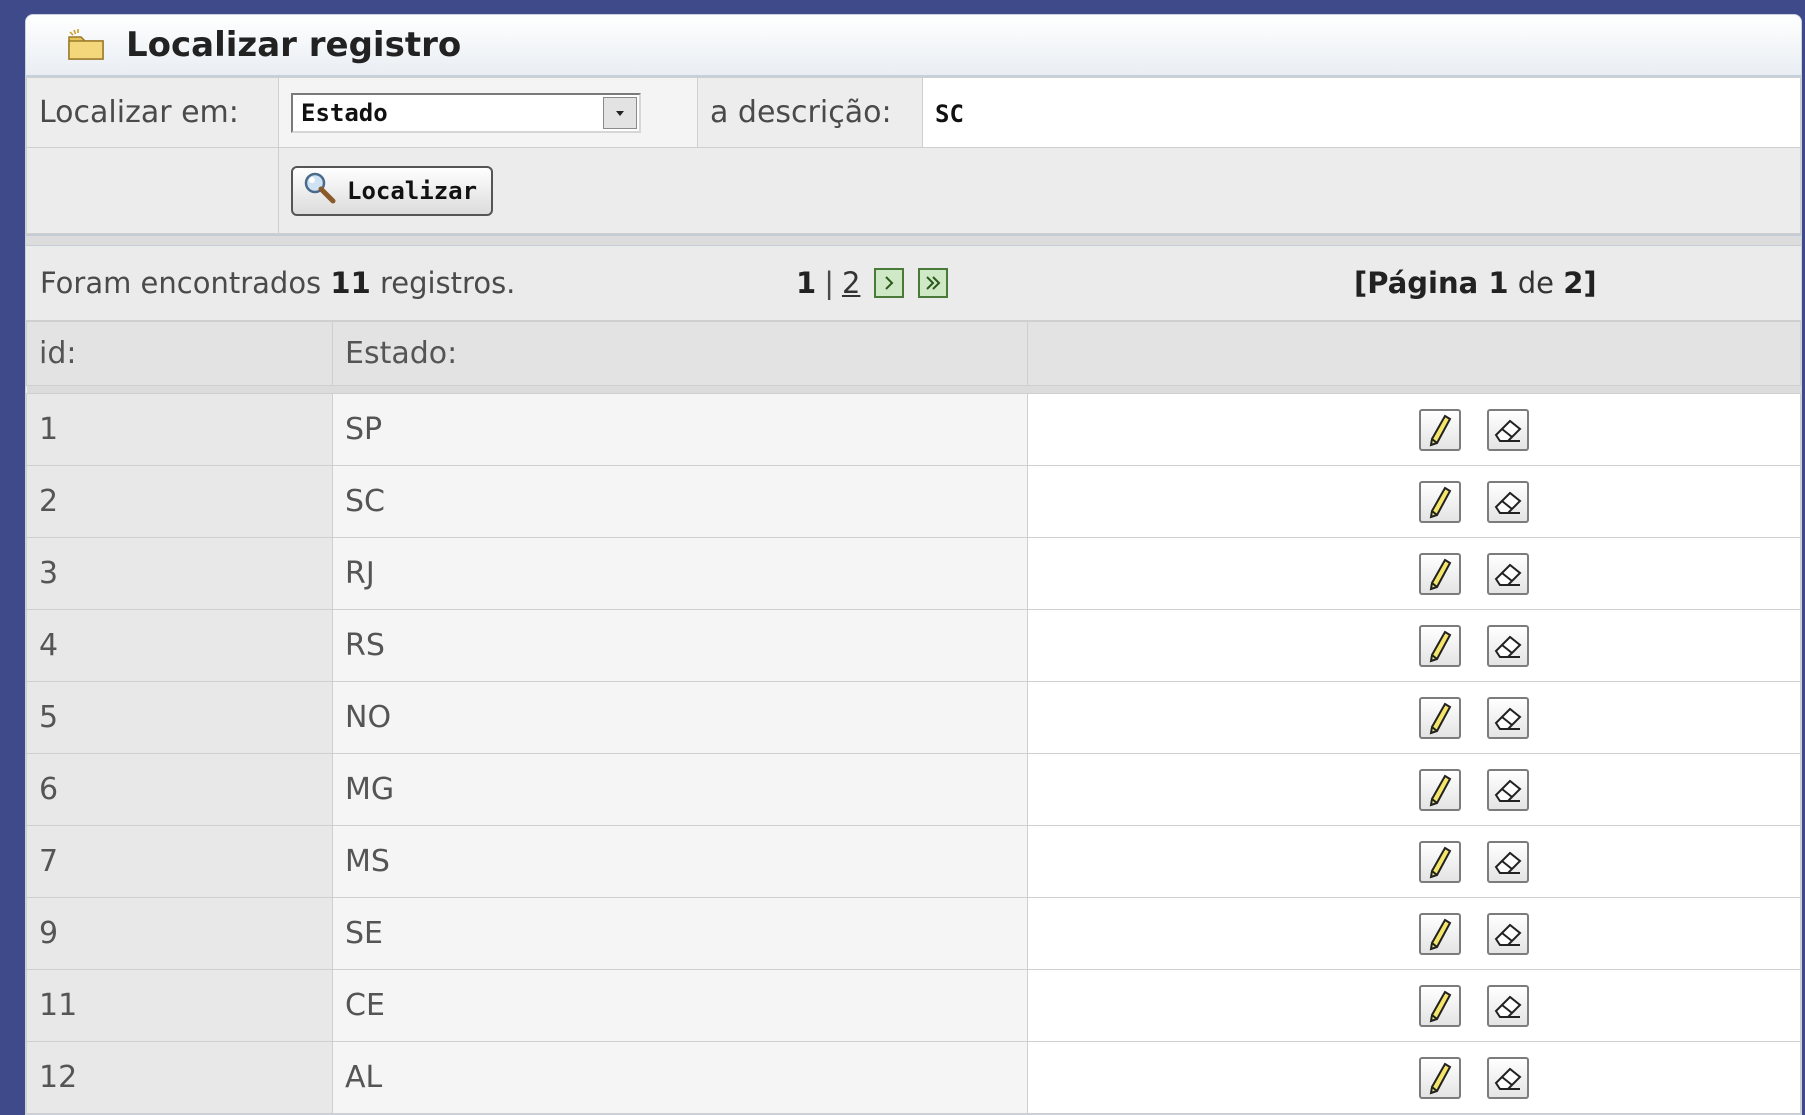  Describe the element at coordinates (913, 389) in the screenshot. I see `header-separator` at that location.